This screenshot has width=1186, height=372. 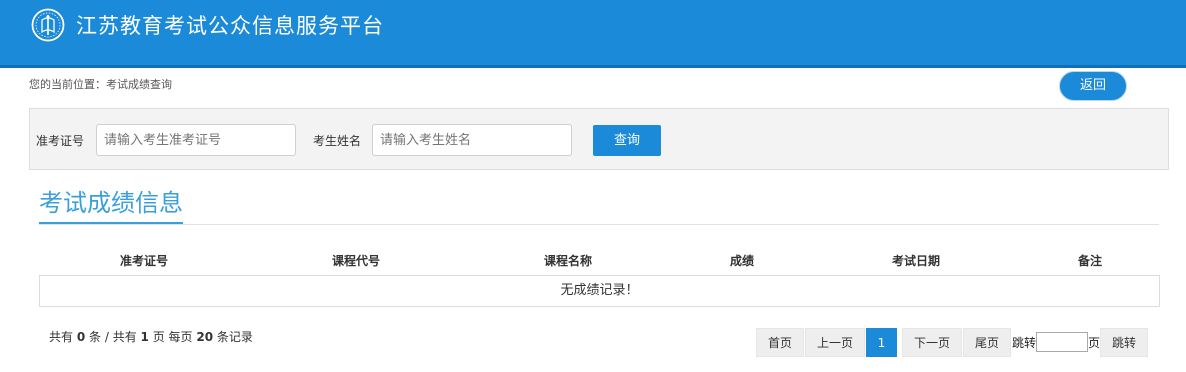 What do you see at coordinates (835, 342) in the screenshot?
I see `prev-page-button: 上一页` at bounding box center [835, 342].